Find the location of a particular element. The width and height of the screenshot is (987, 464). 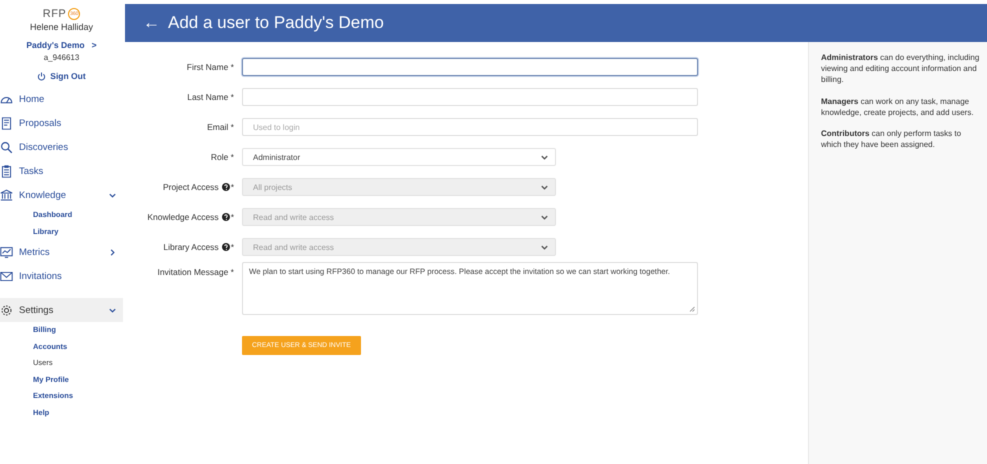

mail-icon is located at coordinates (6, 276).